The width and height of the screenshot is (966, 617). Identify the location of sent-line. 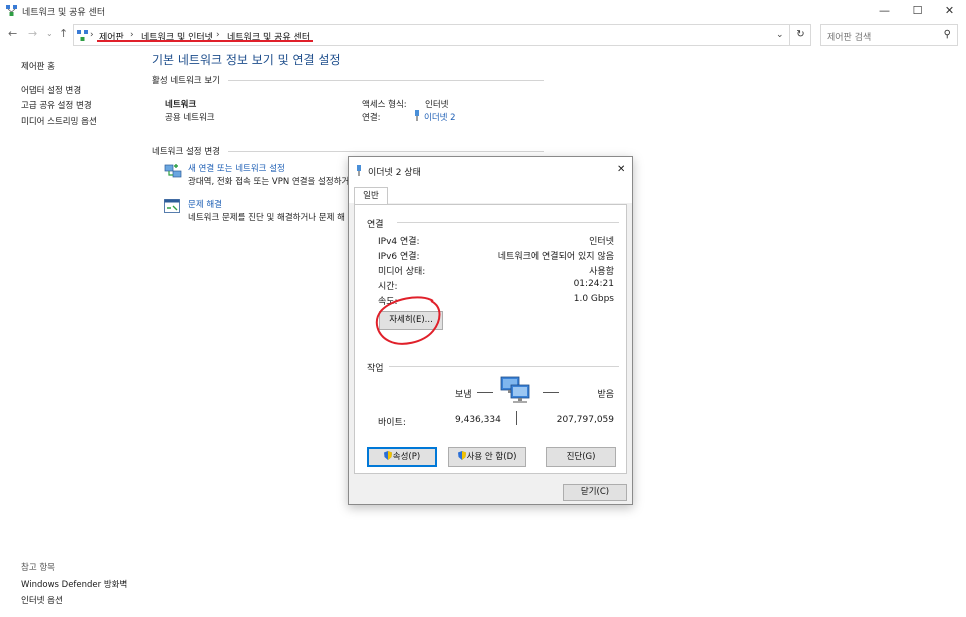
(485, 392).